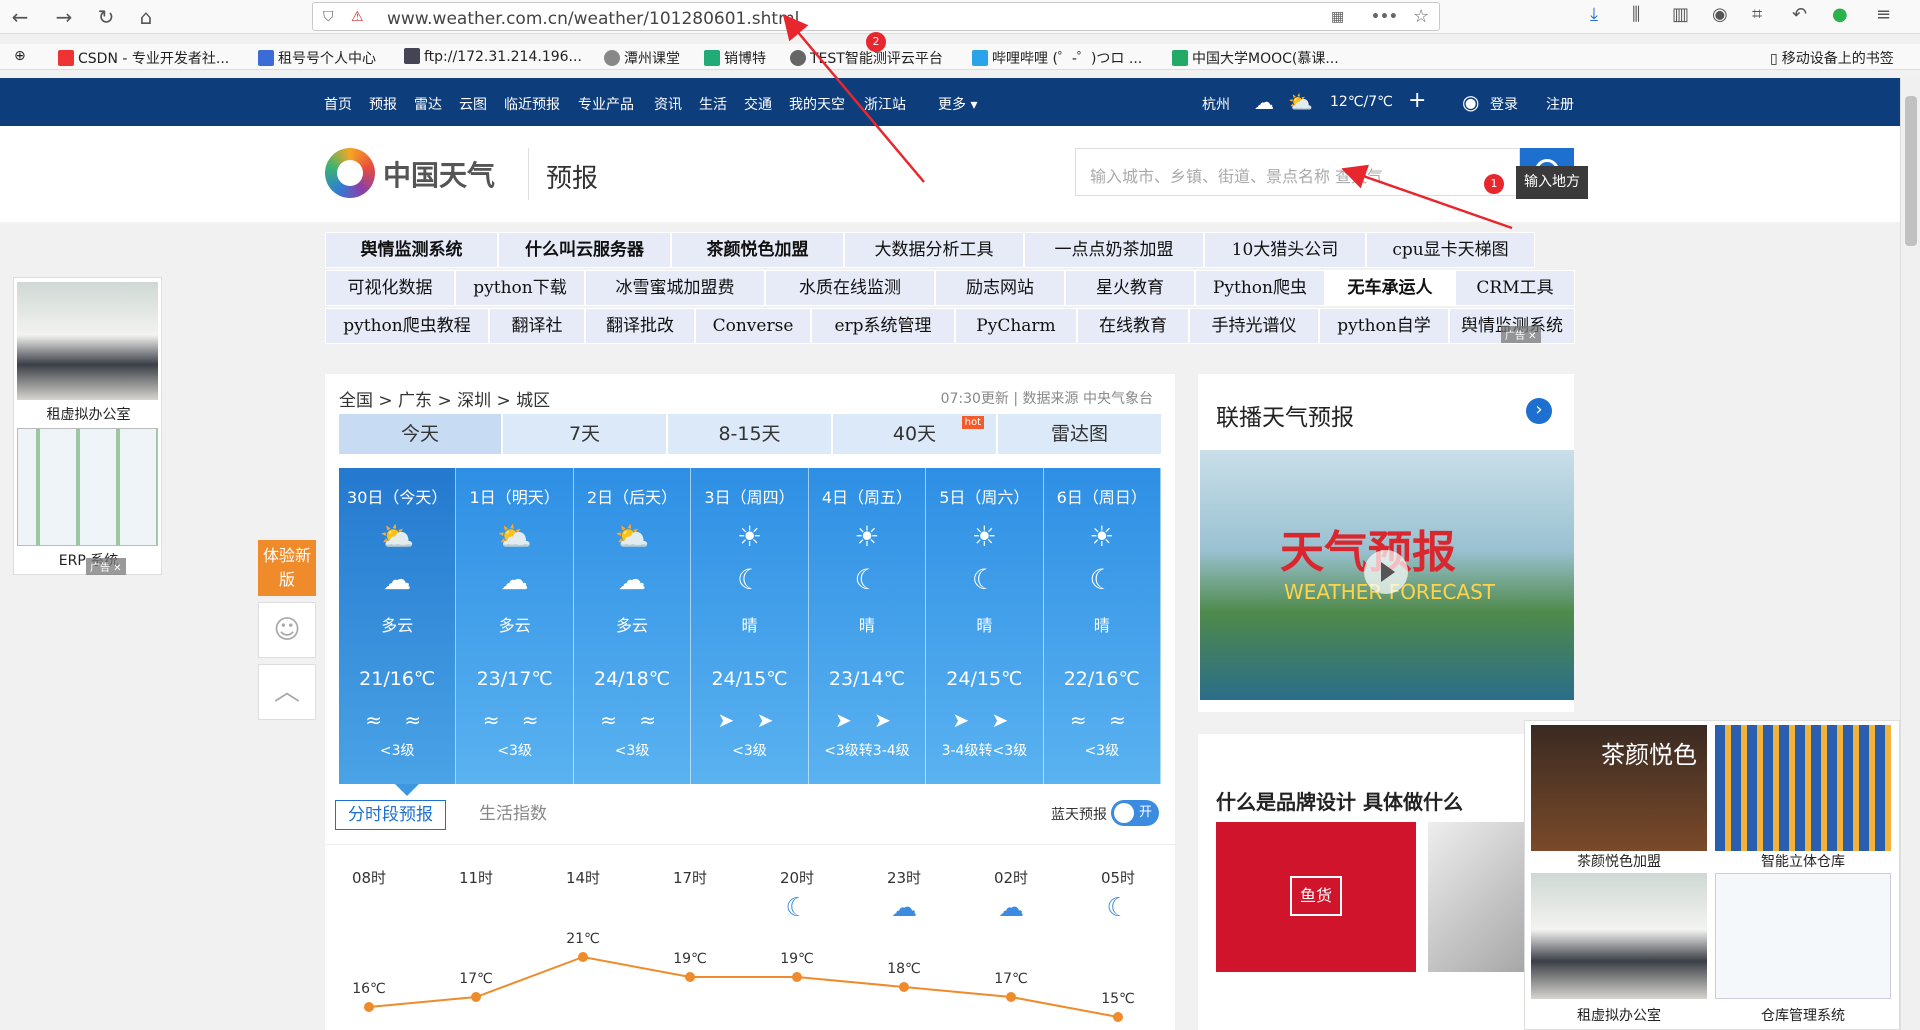 This screenshot has height=1030, width=1920. Describe the element at coordinates (1384, 17) in the screenshot. I see `more-icon: •••` at that location.